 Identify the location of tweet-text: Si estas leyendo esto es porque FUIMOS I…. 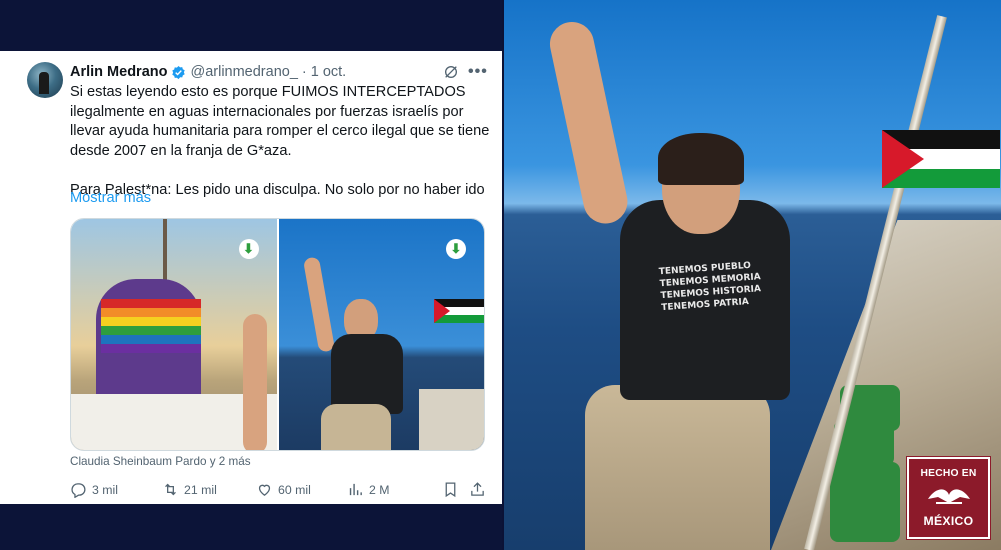
(280, 142).